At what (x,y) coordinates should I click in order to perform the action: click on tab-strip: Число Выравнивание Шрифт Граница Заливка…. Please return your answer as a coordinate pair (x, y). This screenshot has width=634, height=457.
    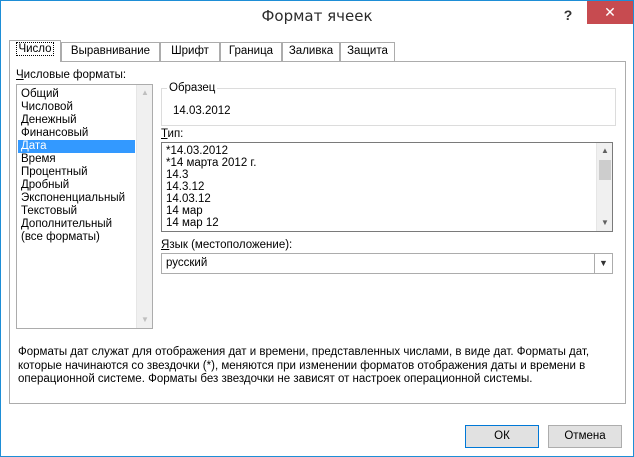
    Looking at the image, I should click on (319, 51).